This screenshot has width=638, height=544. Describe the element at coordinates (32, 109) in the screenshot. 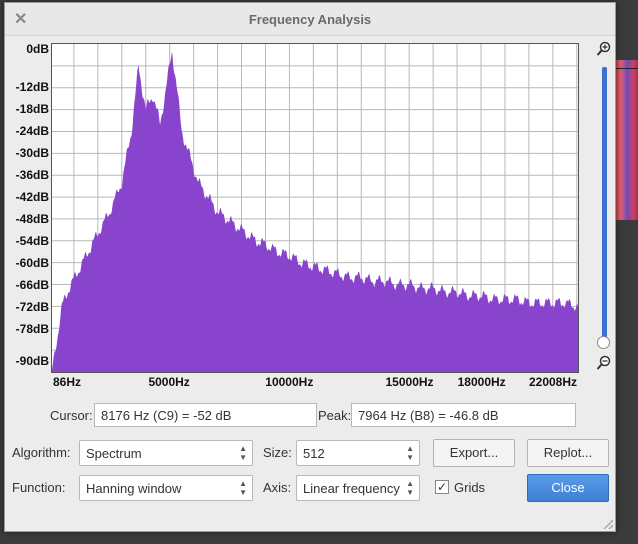

I see `y-tick-label: -18dB` at that location.